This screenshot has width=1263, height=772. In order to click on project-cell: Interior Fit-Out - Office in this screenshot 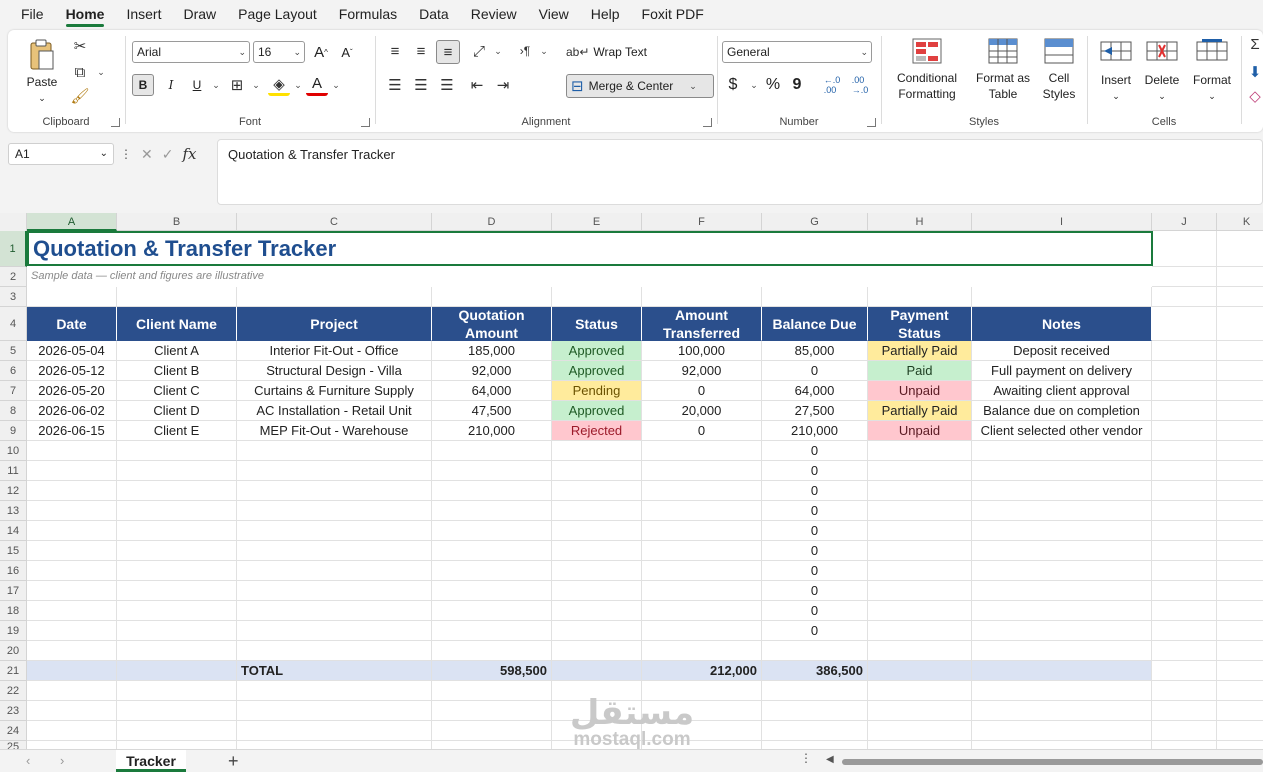, I will do `click(334, 351)`.